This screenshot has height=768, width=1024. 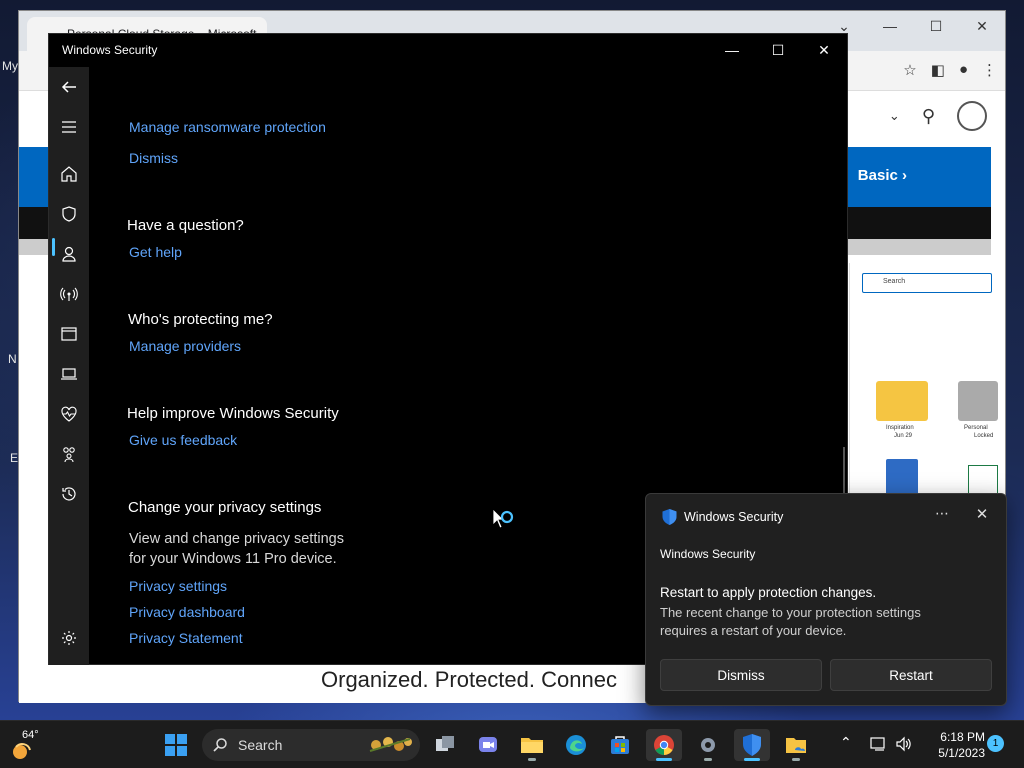 I want to click on privacy-statement-link: Privacy Statement, so click(x=186, y=638).